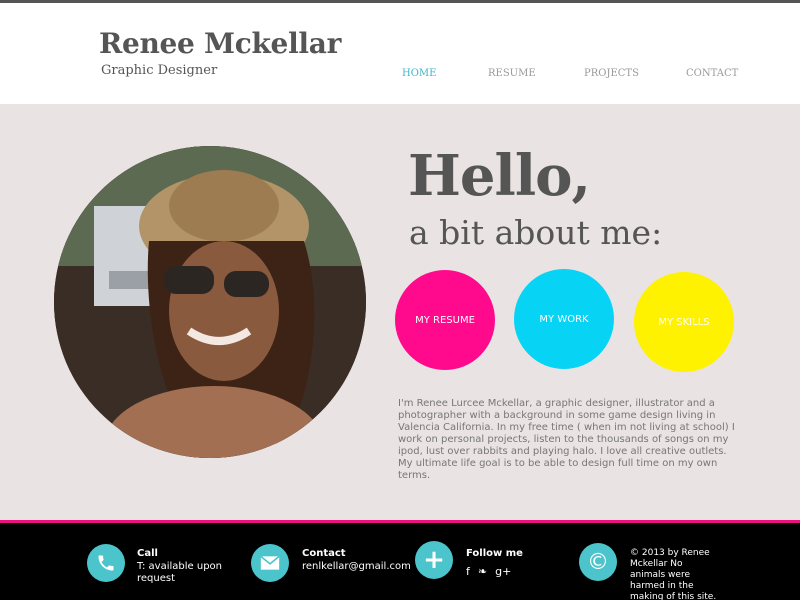 The height and width of the screenshot is (600, 800). What do you see at coordinates (324, 553) in the screenshot?
I see `contact-title: Contact` at bounding box center [324, 553].